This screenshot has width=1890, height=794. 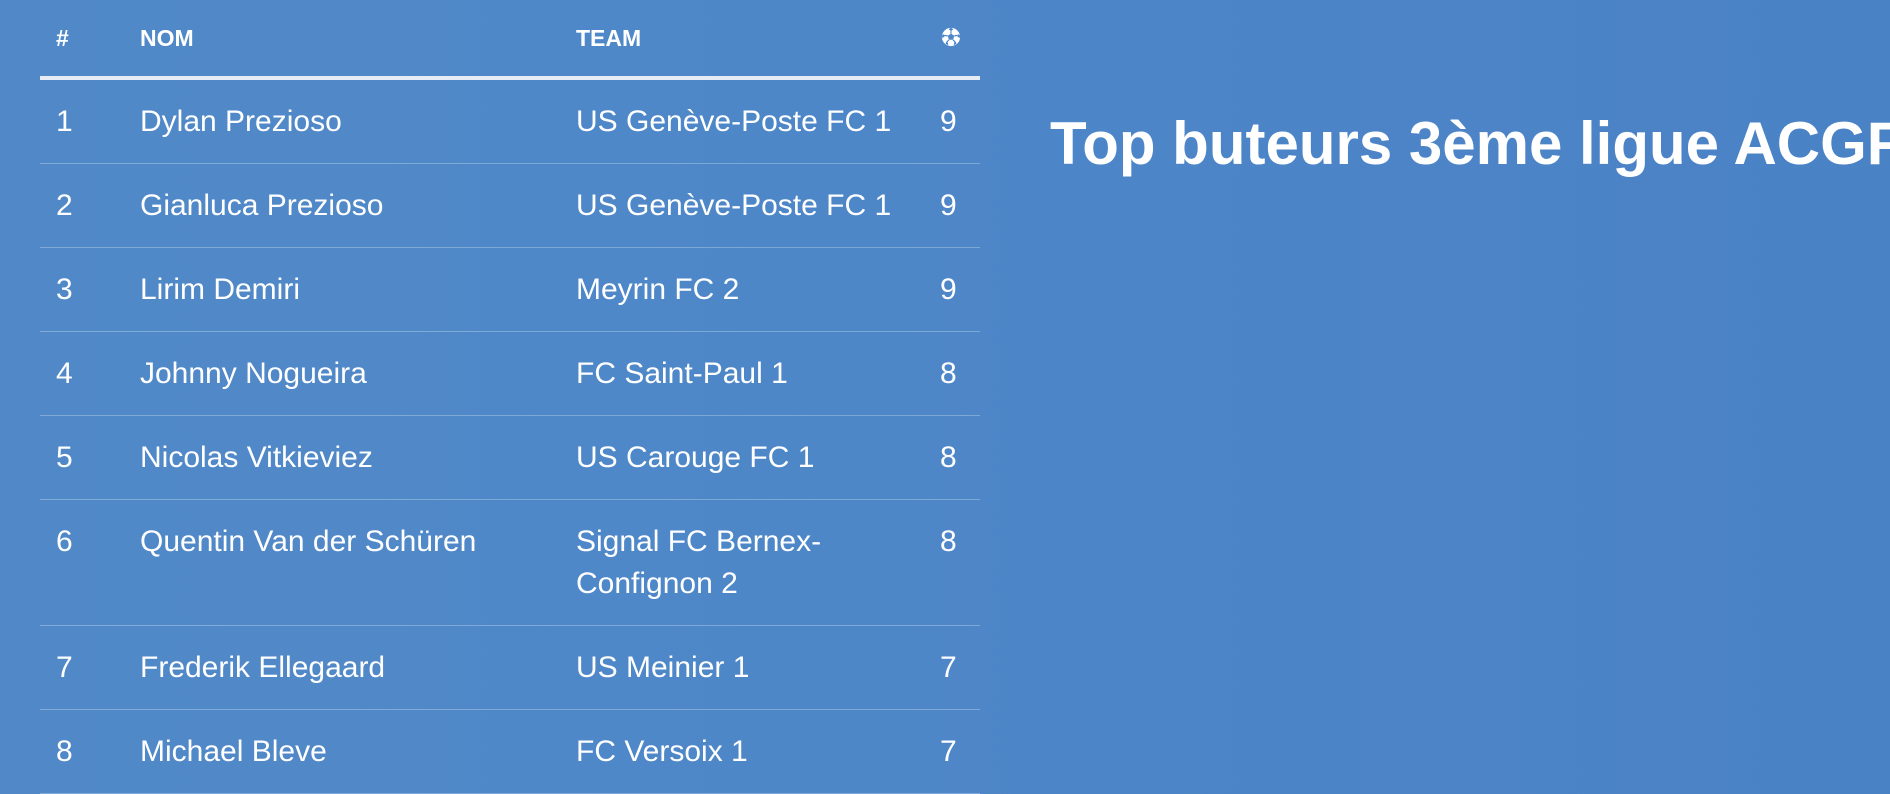 I want to click on table-row: 5 Nicolas Vitkieviez US Carouge FC 1 8, so click(x=510, y=457).